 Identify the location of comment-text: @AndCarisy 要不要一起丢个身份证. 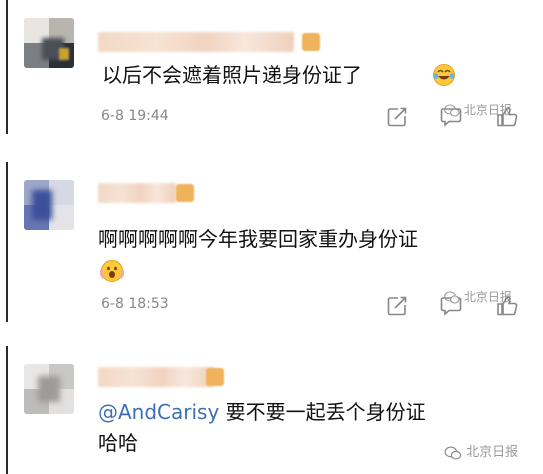
(262, 412).